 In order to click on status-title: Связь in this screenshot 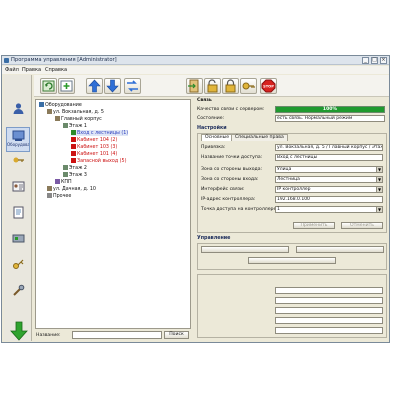, I will do `click(204, 100)`.